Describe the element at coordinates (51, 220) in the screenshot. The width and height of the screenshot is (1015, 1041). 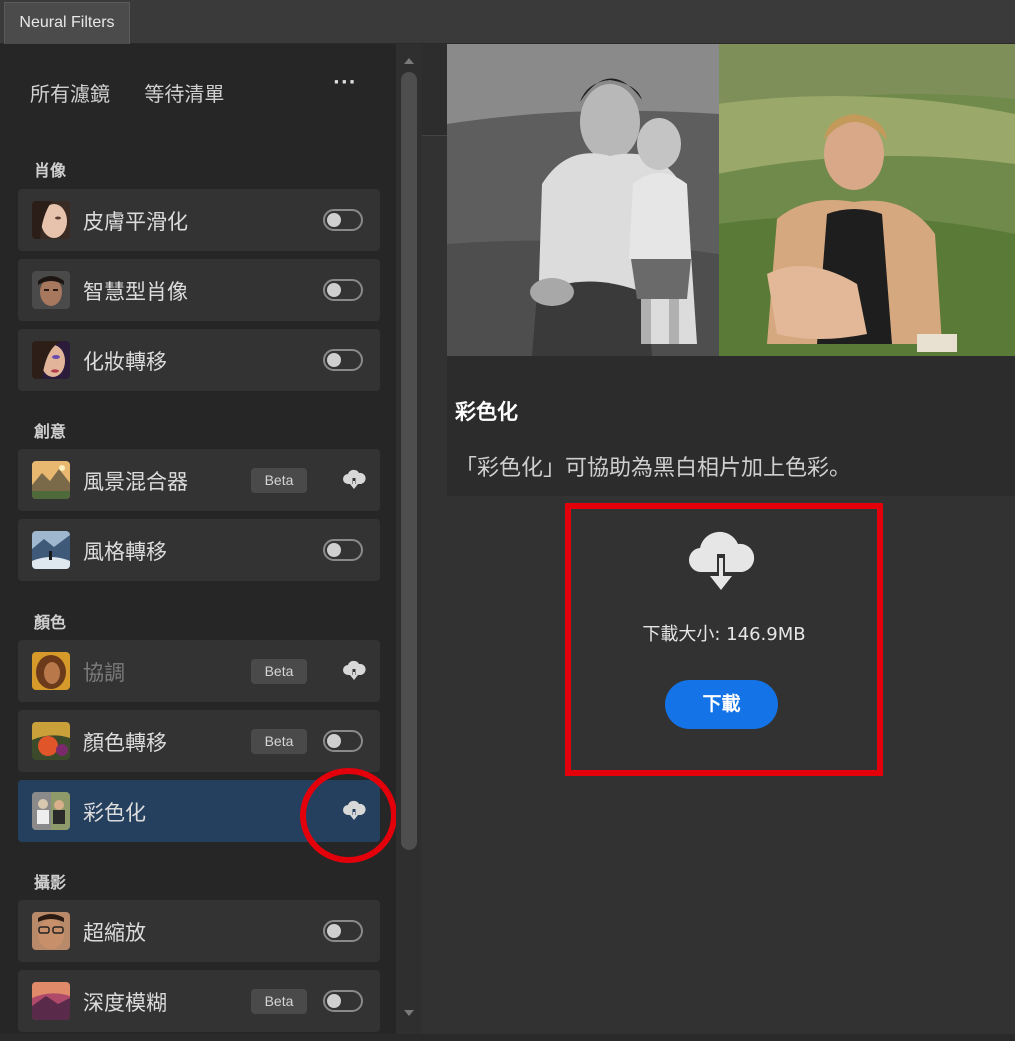
I see `skin-smoothing-thumbnail` at that location.